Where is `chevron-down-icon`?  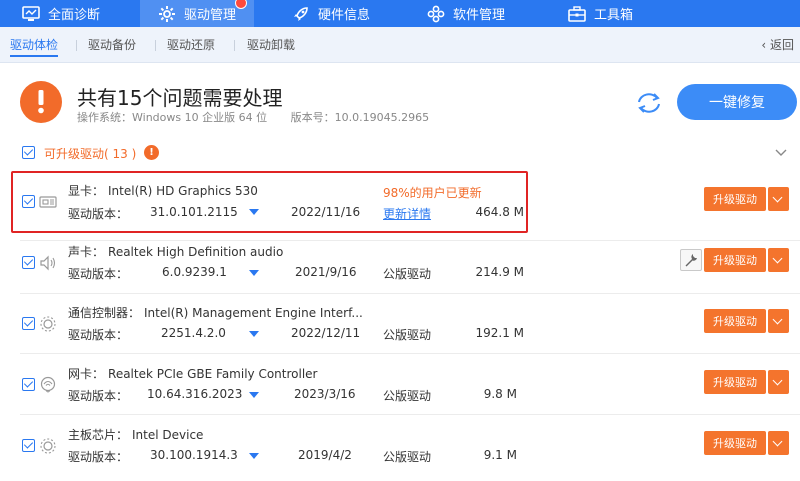
chevron-down-icon is located at coordinates (781, 153).